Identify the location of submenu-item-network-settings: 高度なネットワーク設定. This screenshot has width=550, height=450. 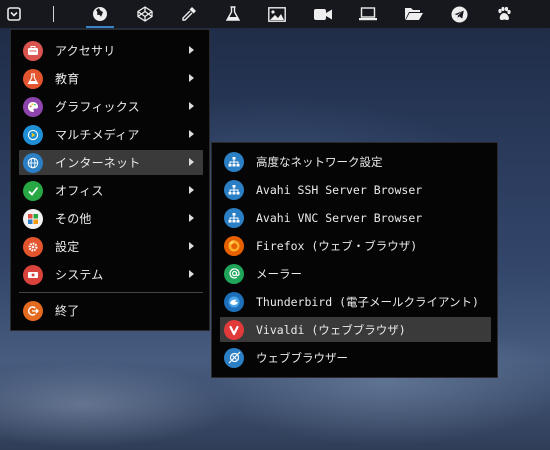
(355, 161).